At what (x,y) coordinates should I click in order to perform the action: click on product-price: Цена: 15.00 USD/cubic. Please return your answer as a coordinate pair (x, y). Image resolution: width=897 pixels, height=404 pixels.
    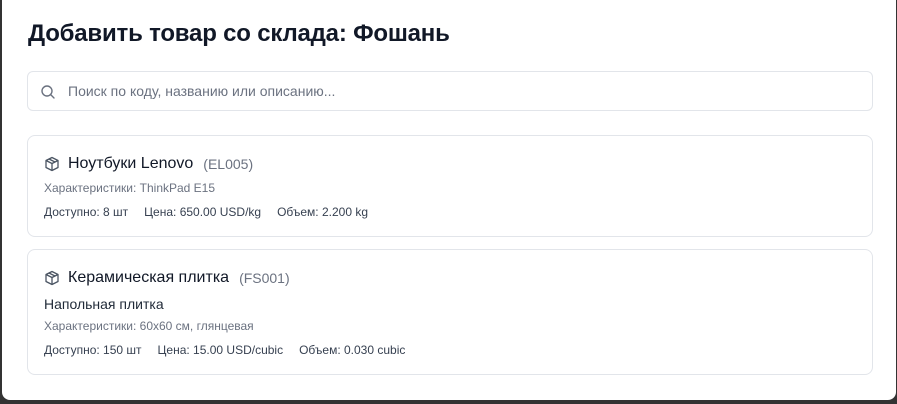
    Looking at the image, I should click on (220, 350).